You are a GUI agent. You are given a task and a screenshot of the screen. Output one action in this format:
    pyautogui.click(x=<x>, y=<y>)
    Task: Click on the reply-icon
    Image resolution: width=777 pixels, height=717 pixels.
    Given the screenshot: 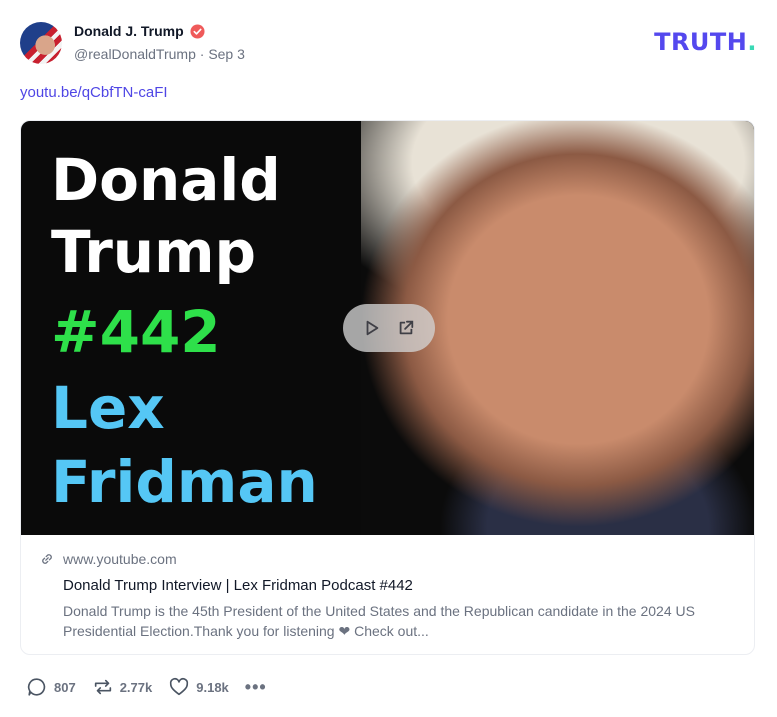 What is the action you would take?
    pyautogui.click(x=36, y=687)
    